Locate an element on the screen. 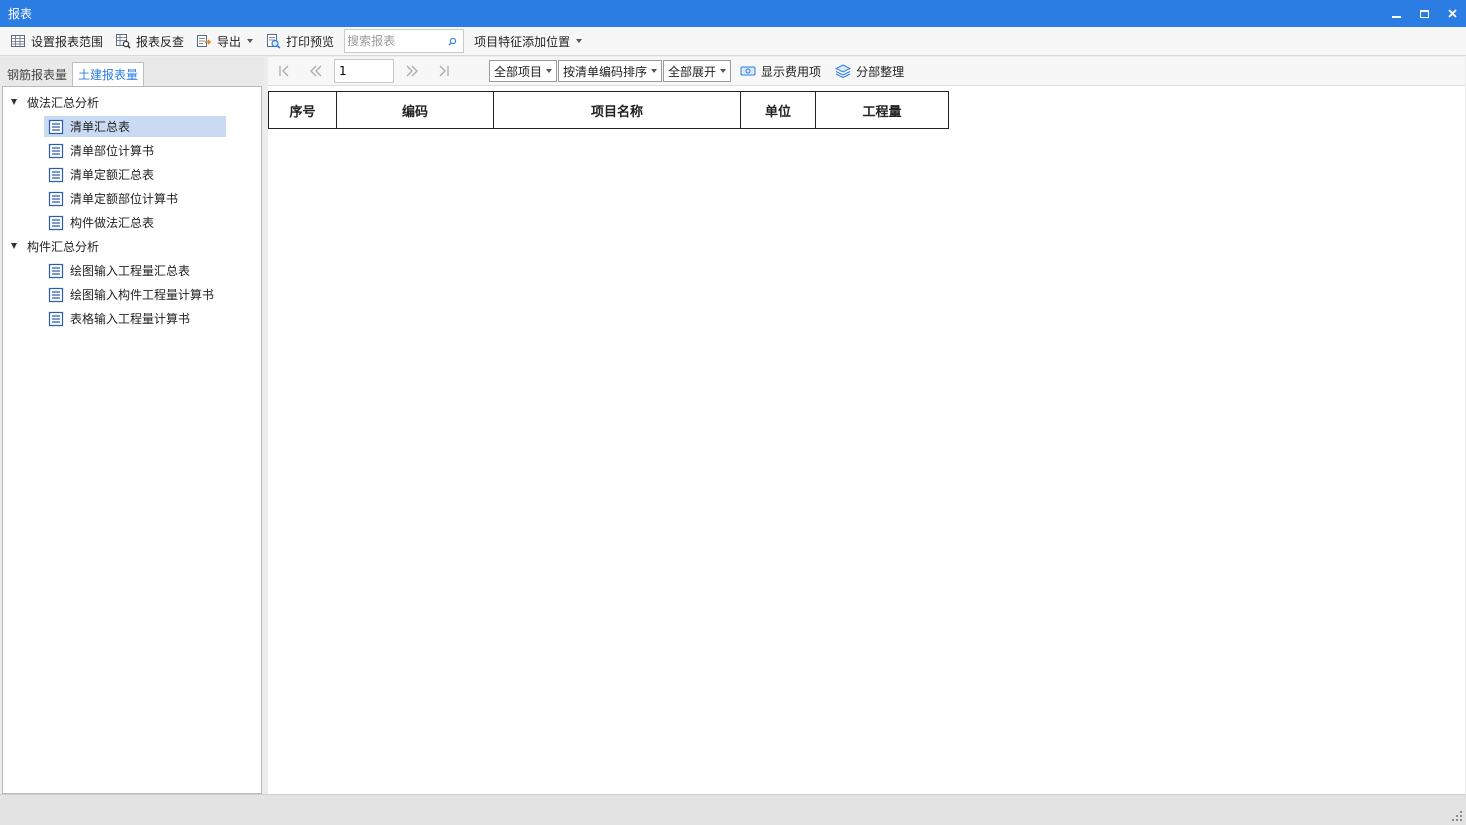 This screenshot has height=825, width=1466. maximize-button is located at coordinates (1424, 13).